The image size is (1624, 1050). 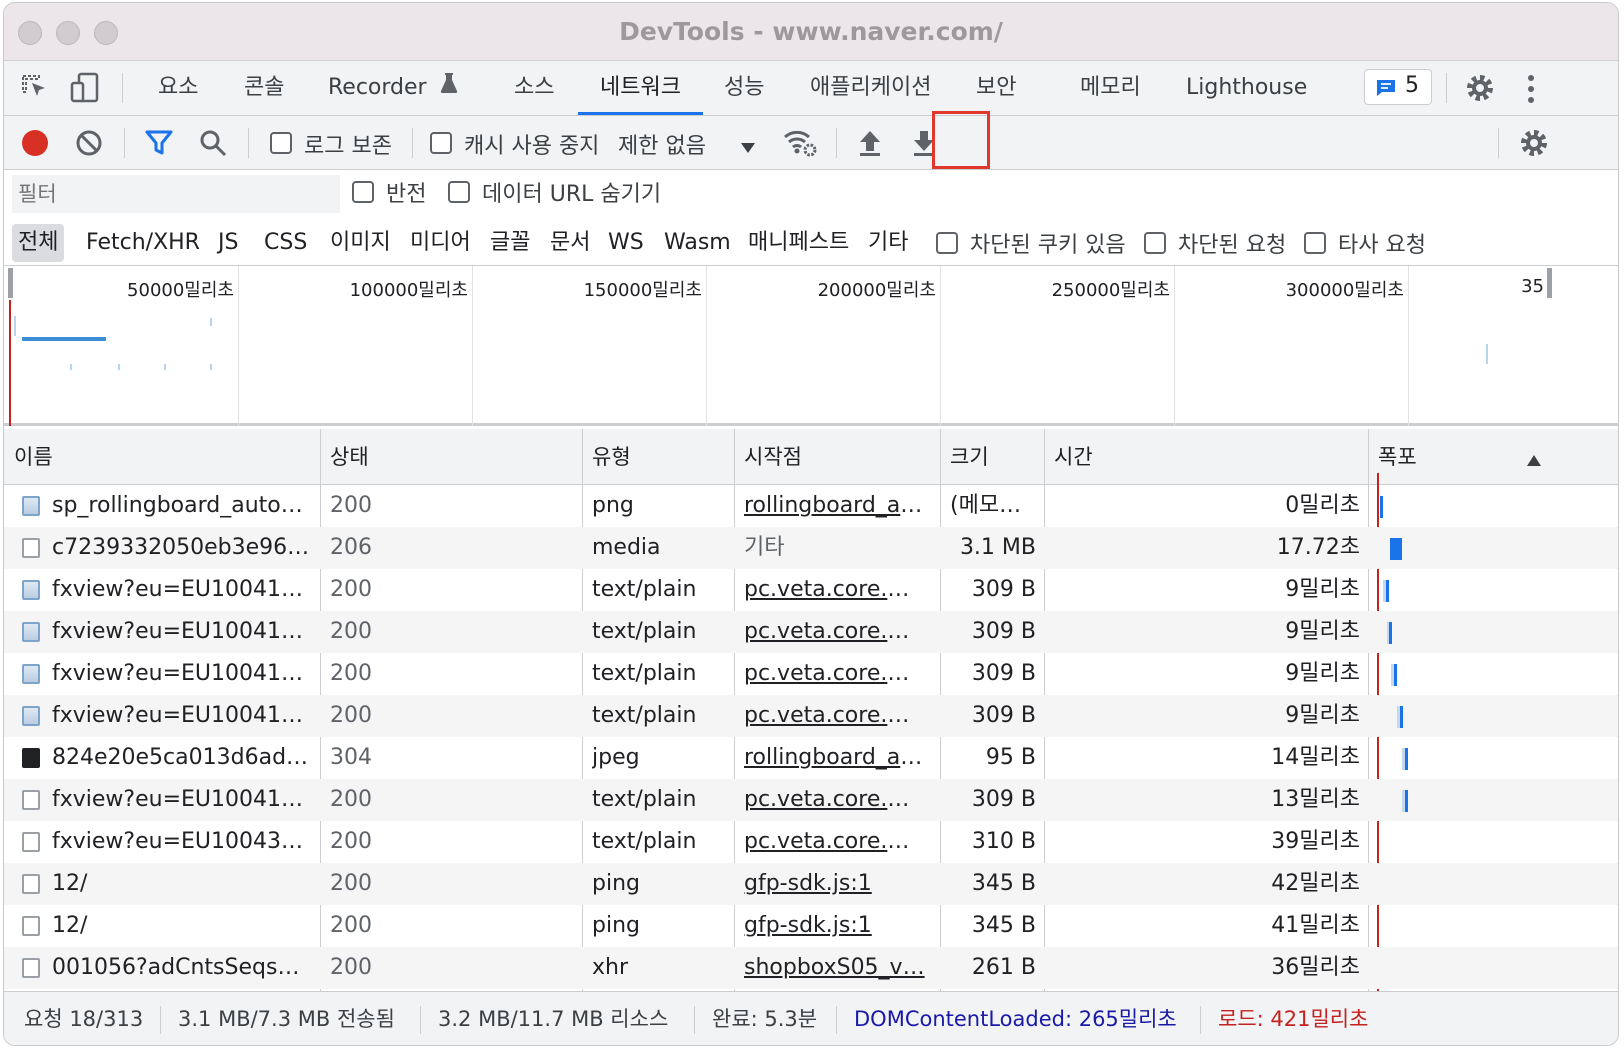 What do you see at coordinates (996, 88) in the screenshot?
I see `tab-security: 보안` at bounding box center [996, 88].